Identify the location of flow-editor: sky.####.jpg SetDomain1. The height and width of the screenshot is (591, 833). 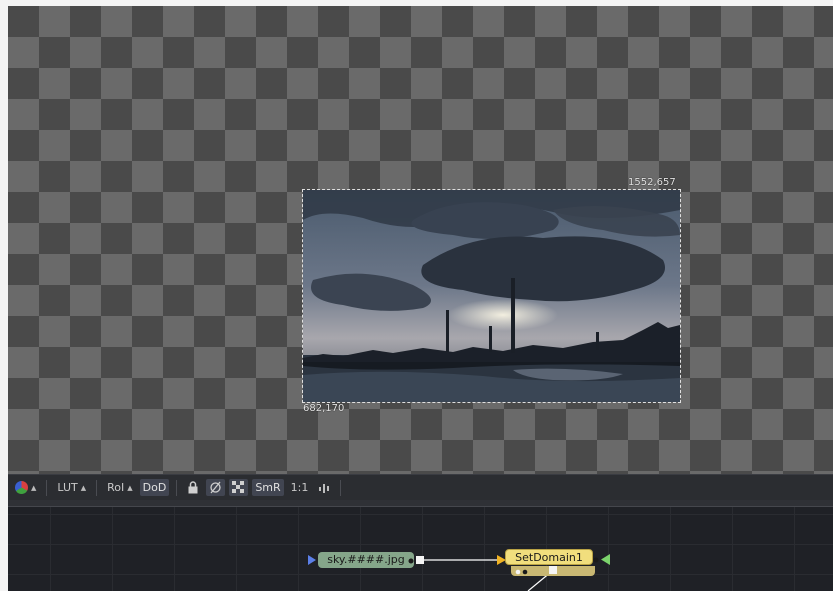
(420, 549).